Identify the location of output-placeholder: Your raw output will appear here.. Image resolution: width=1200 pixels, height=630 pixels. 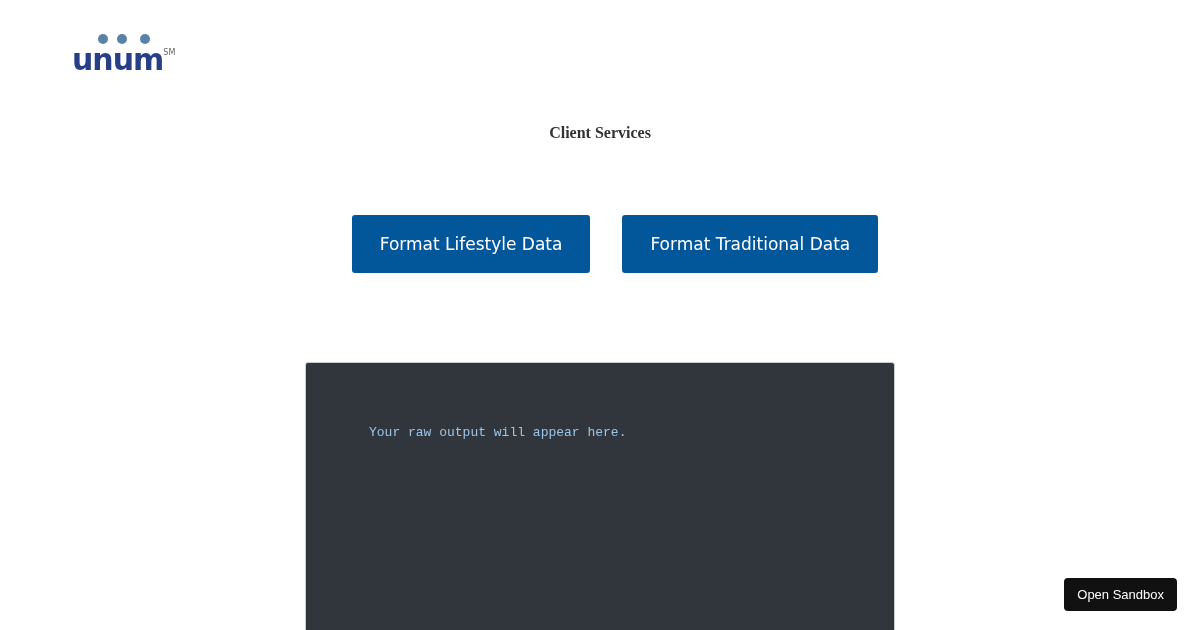
(498, 432).